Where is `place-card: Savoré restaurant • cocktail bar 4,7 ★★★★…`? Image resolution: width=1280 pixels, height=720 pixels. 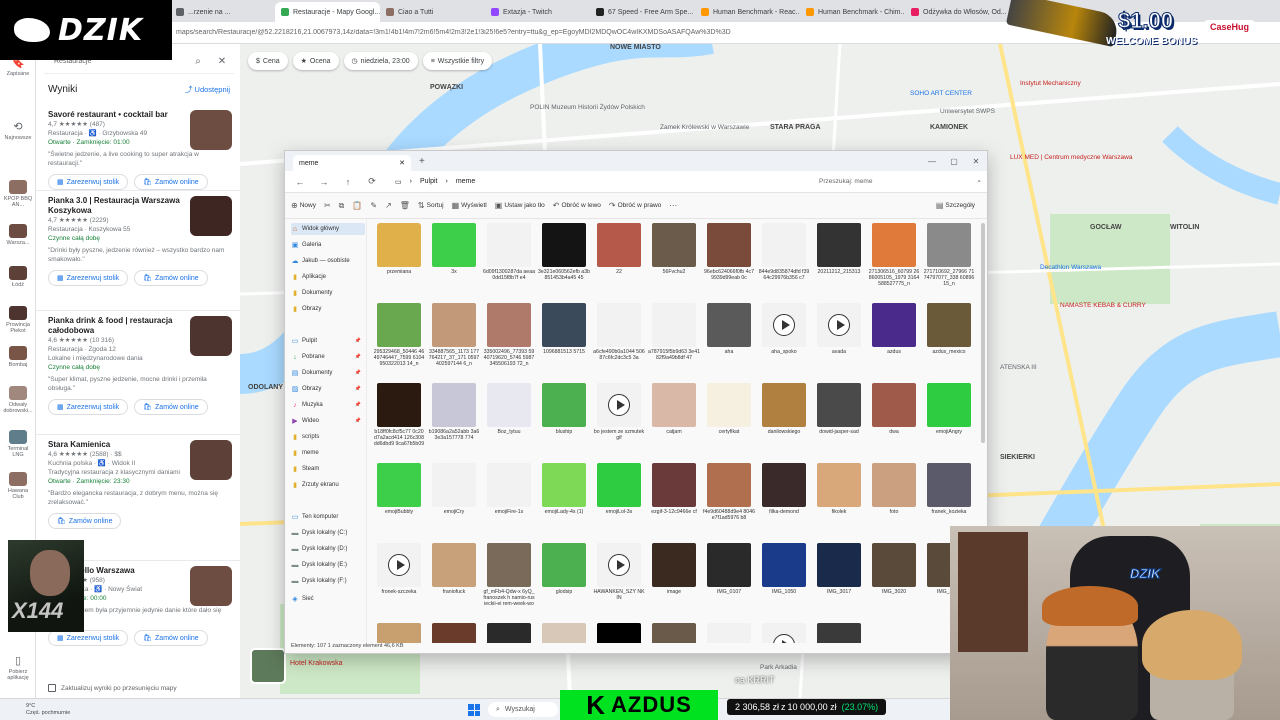
place-card: Savoré restaurant • cocktail bar 4,7 ★★★★… is located at coordinates (140, 150).